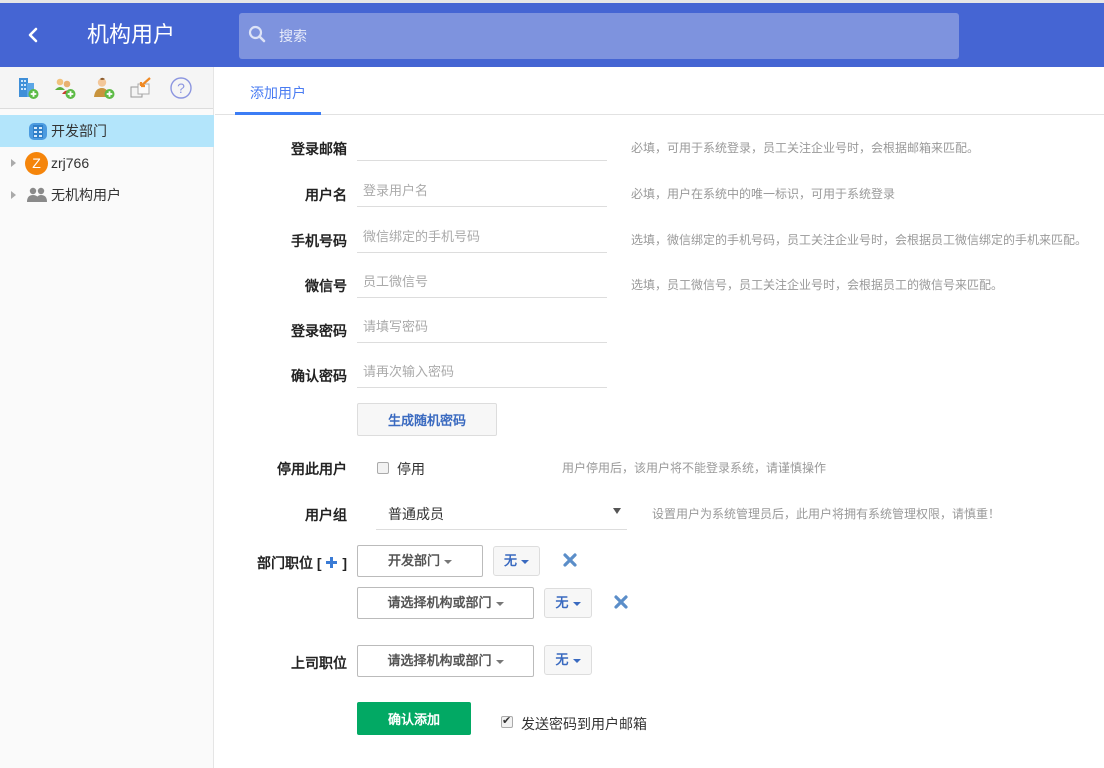 This screenshot has height=768, width=1104. Describe the element at coordinates (319, 241) in the screenshot. I see `phone-label: 手机号码` at that location.